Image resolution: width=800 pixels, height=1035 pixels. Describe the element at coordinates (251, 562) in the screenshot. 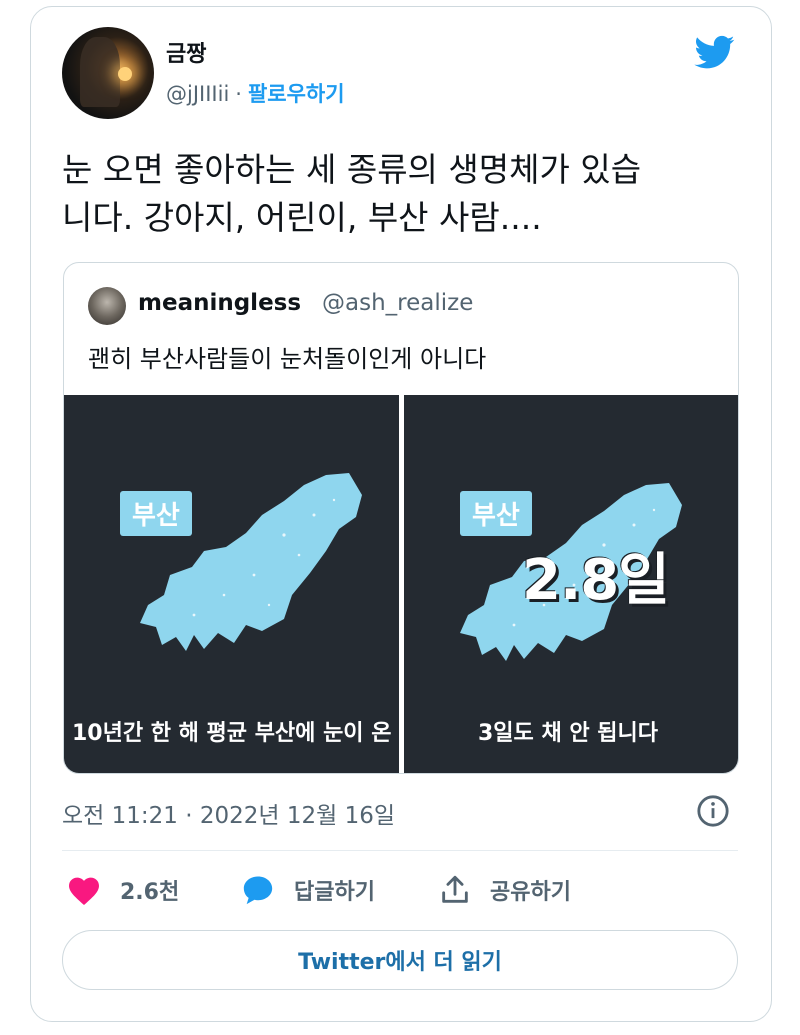

I see `busan-map-shape` at that location.